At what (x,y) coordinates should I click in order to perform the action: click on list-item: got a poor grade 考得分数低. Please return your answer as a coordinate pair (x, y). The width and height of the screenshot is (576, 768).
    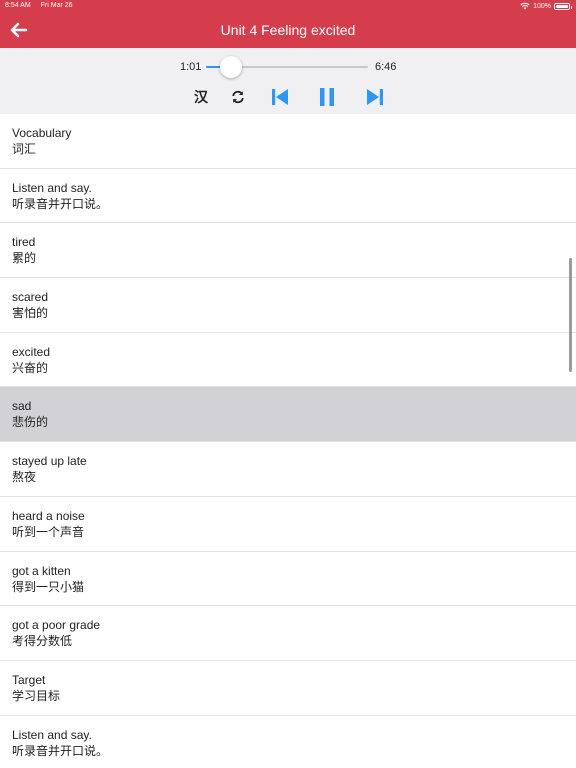
    Looking at the image, I should click on (288, 633).